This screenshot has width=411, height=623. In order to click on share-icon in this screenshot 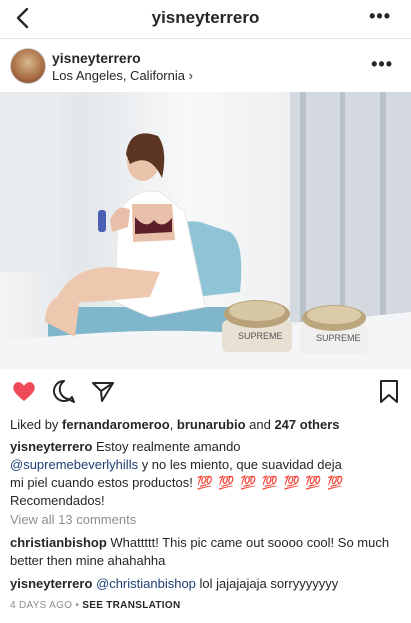, I will do `click(103, 391)`.